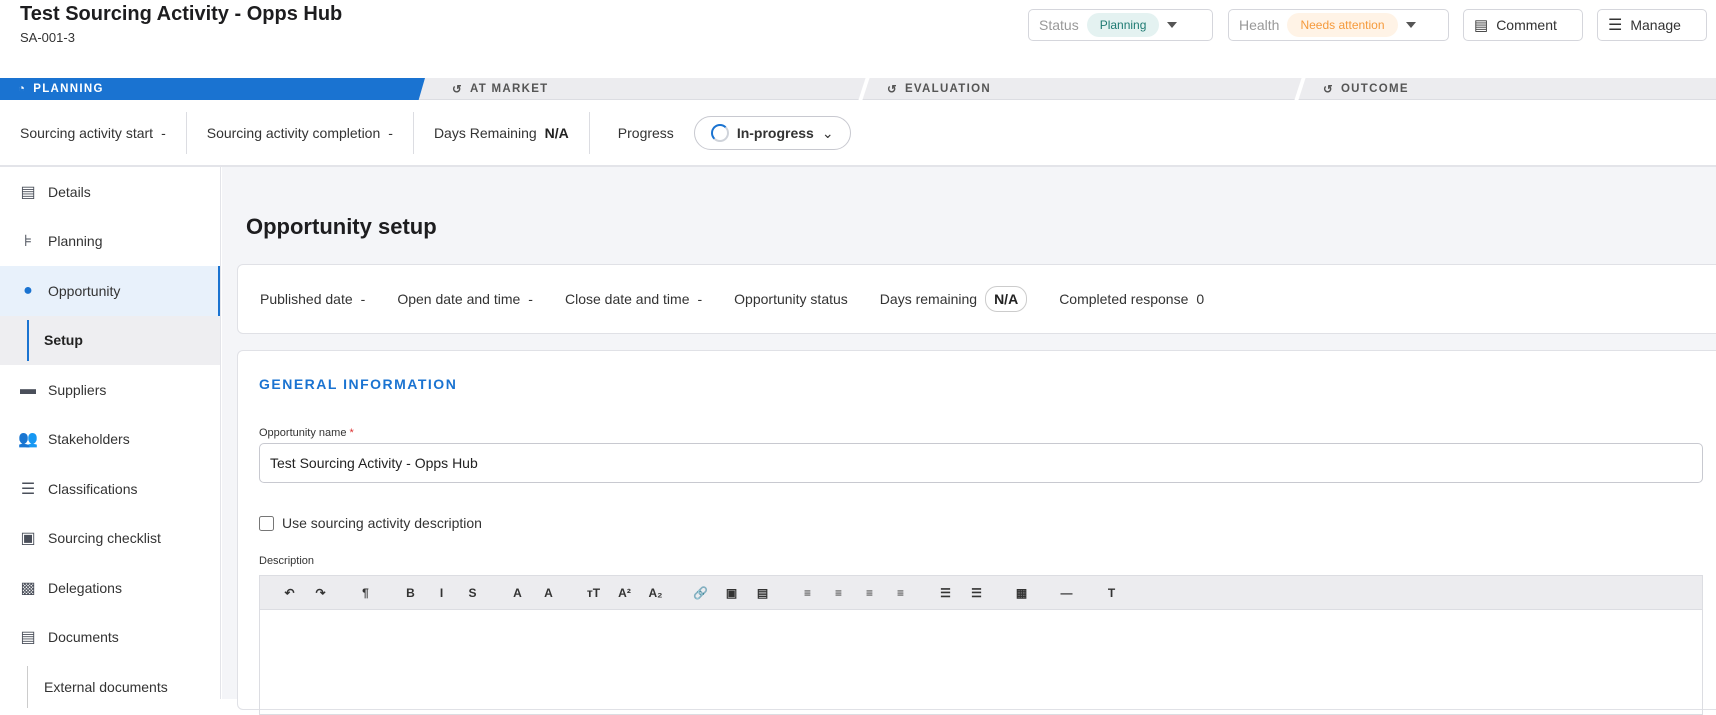 The height and width of the screenshot is (715, 1716). What do you see at coordinates (976, 593) in the screenshot?
I see `numbered-list-icon: ☰` at bounding box center [976, 593].